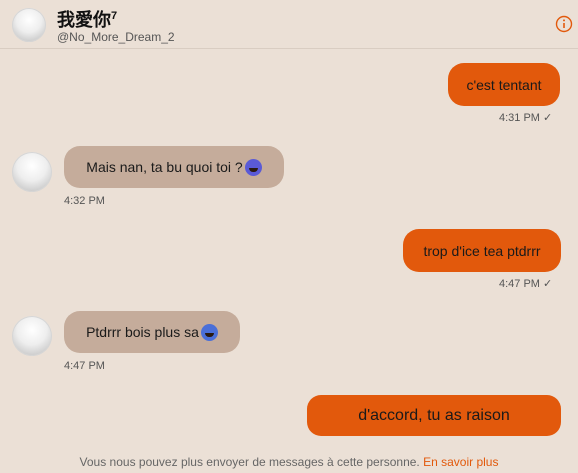  I want to click on contact-name-sup: 7, so click(114, 16).